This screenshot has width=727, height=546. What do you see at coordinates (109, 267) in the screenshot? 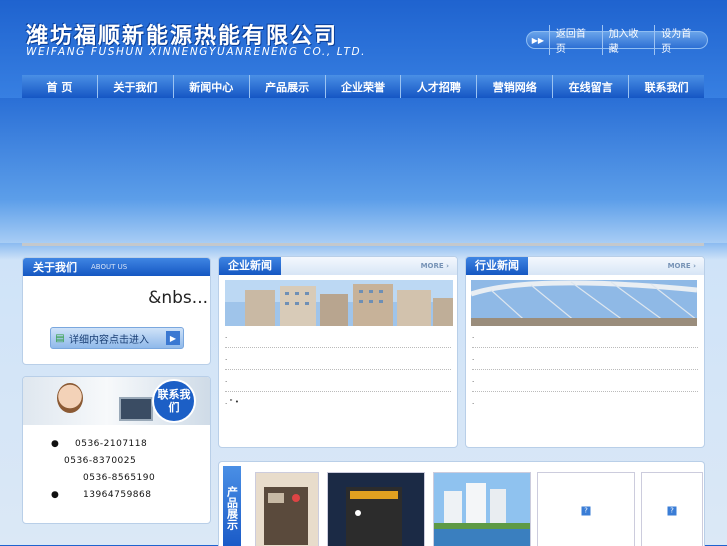
I see `about-subtitle: ABOUT US` at bounding box center [109, 267].